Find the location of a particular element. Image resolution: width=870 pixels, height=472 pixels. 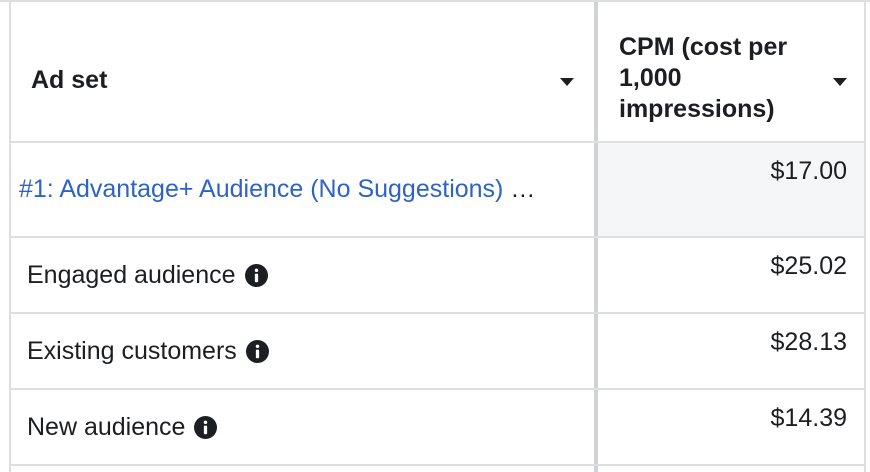

audience-name-cell: New audience is located at coordinates (302, 427).